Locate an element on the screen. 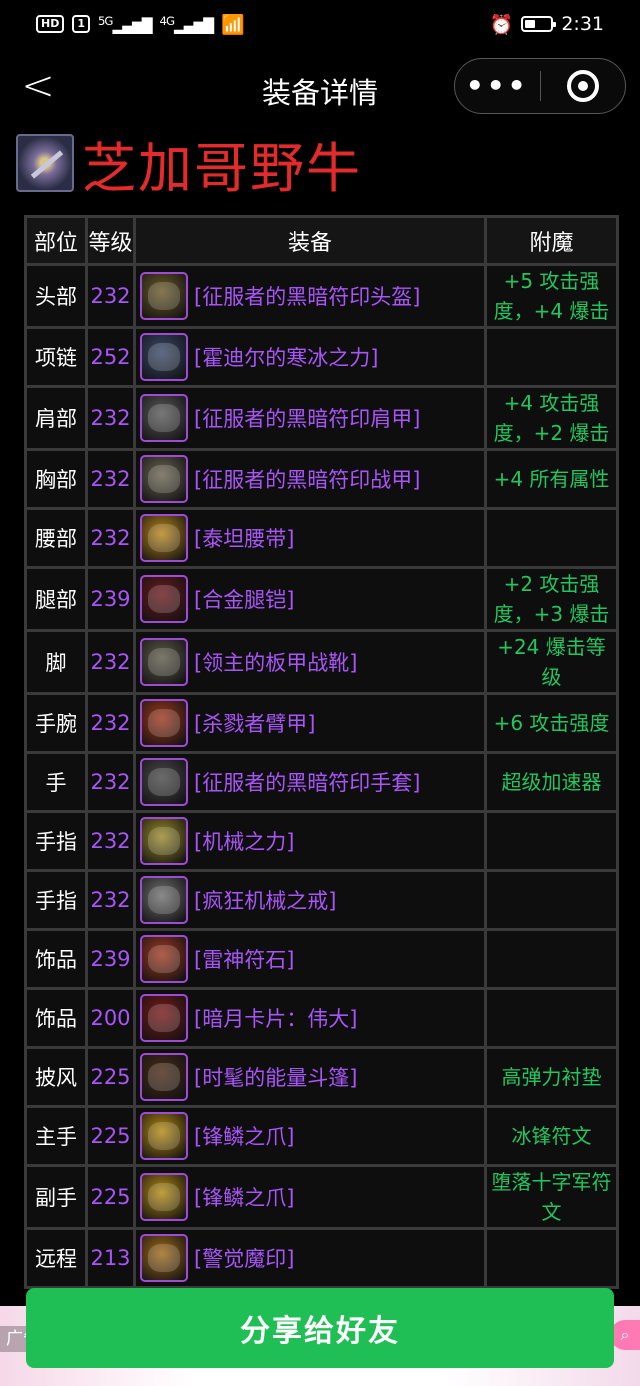 This screenshot has width=640, height=1386. table-row: 副手 225 [锋鳞之爪] 堕落十字军符文 is located at coordinates (321, 1197).